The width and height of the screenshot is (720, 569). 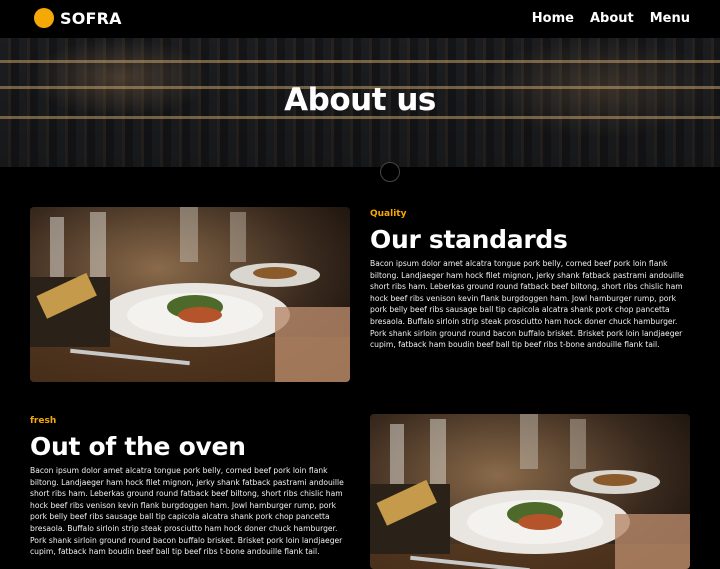 I want to click on page-title: About us, so click(x=360, y=100).